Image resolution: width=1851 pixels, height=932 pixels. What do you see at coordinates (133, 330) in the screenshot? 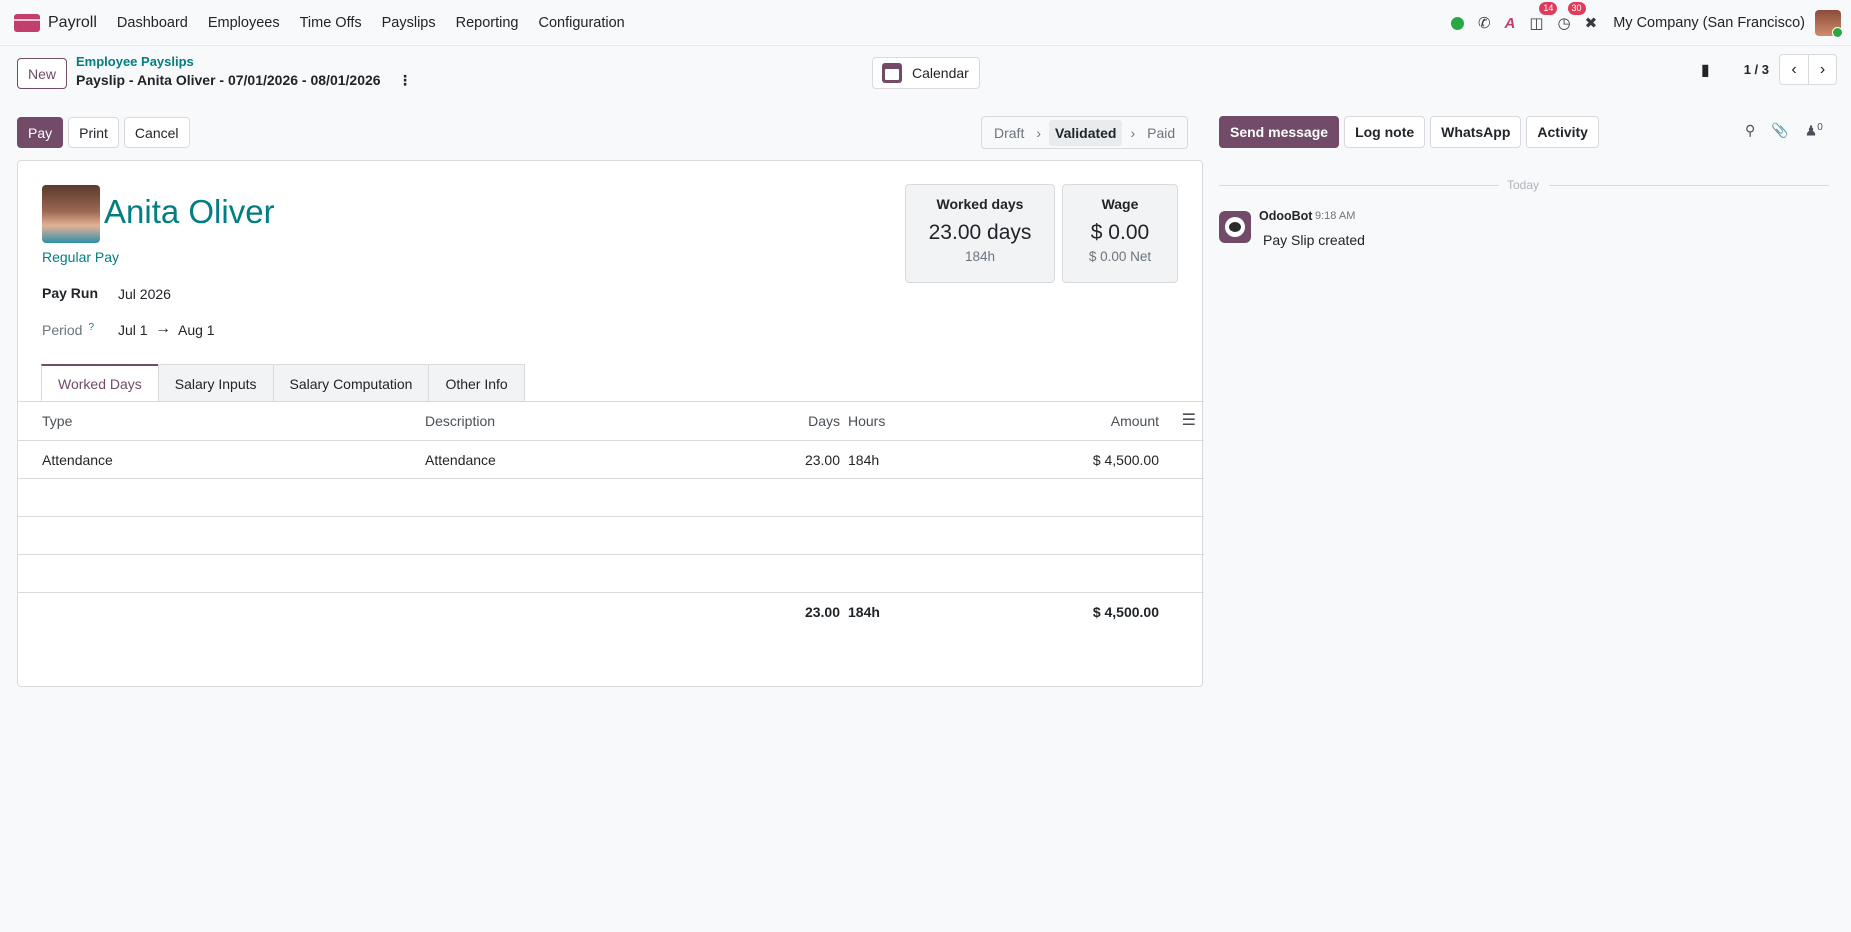
I see `period-start: Jul 1` at bounding box center [133, 330].